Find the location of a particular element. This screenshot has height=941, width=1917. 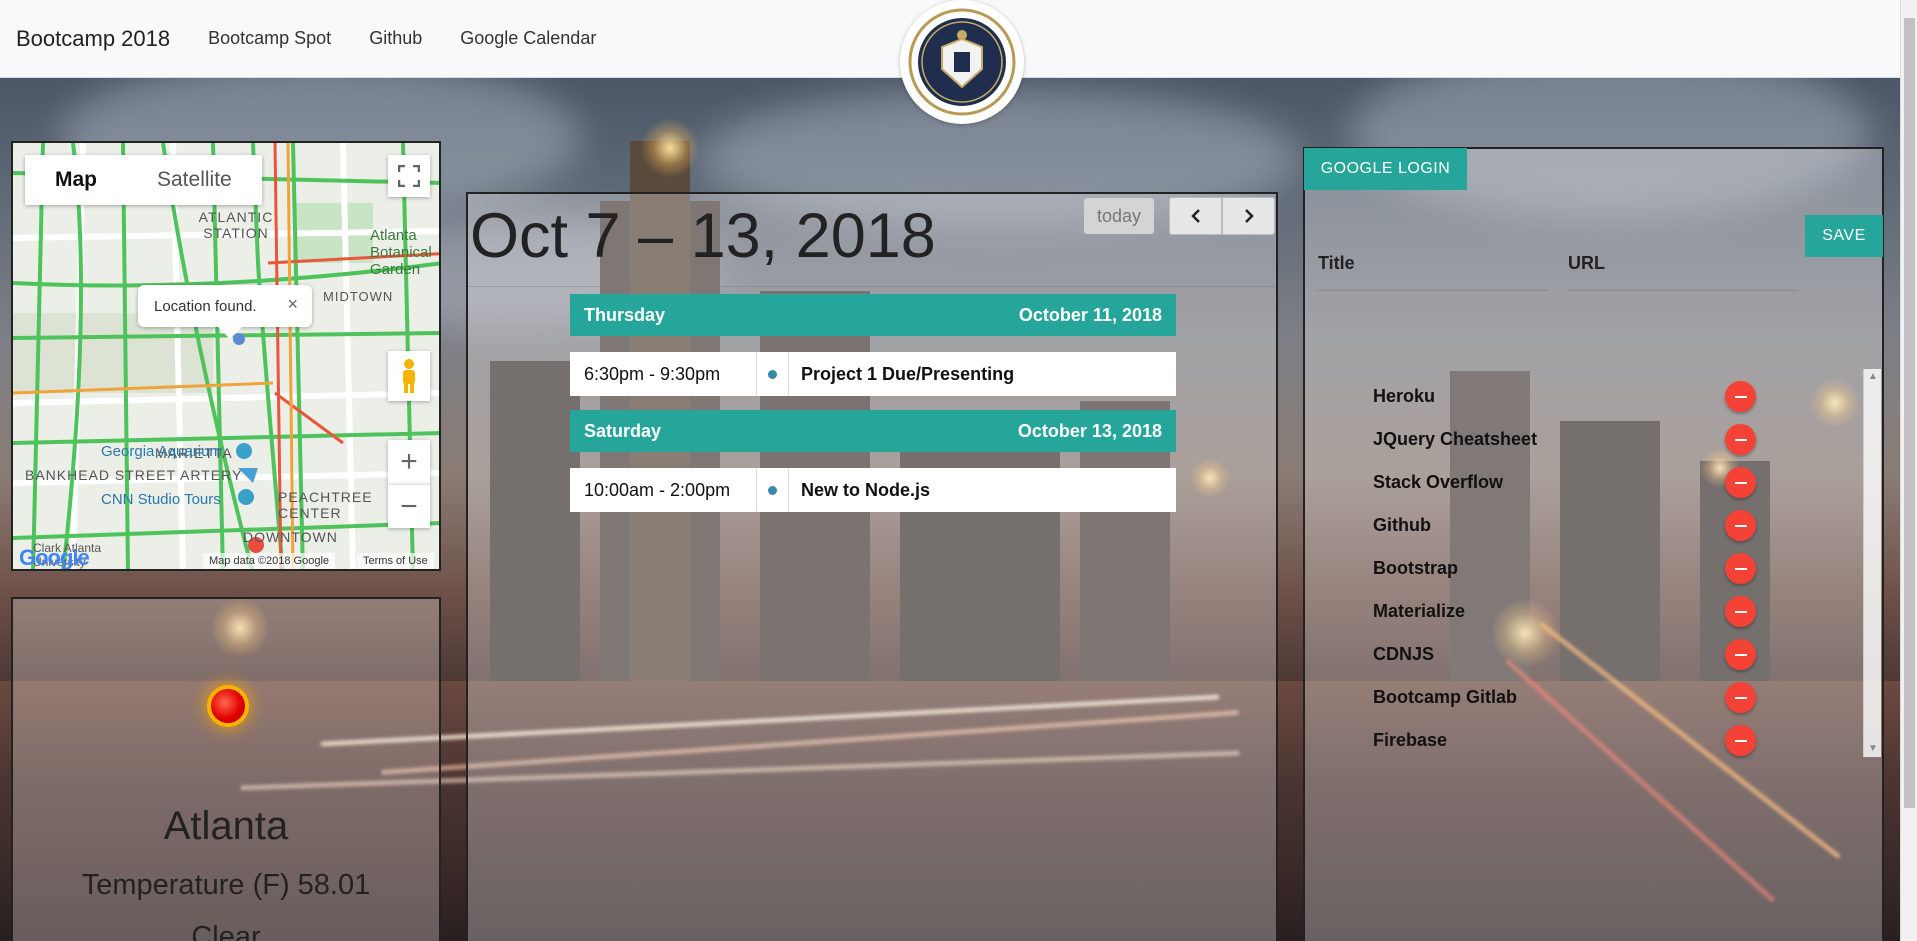

zoom-out-button: − is located at coordinates (409, 506).